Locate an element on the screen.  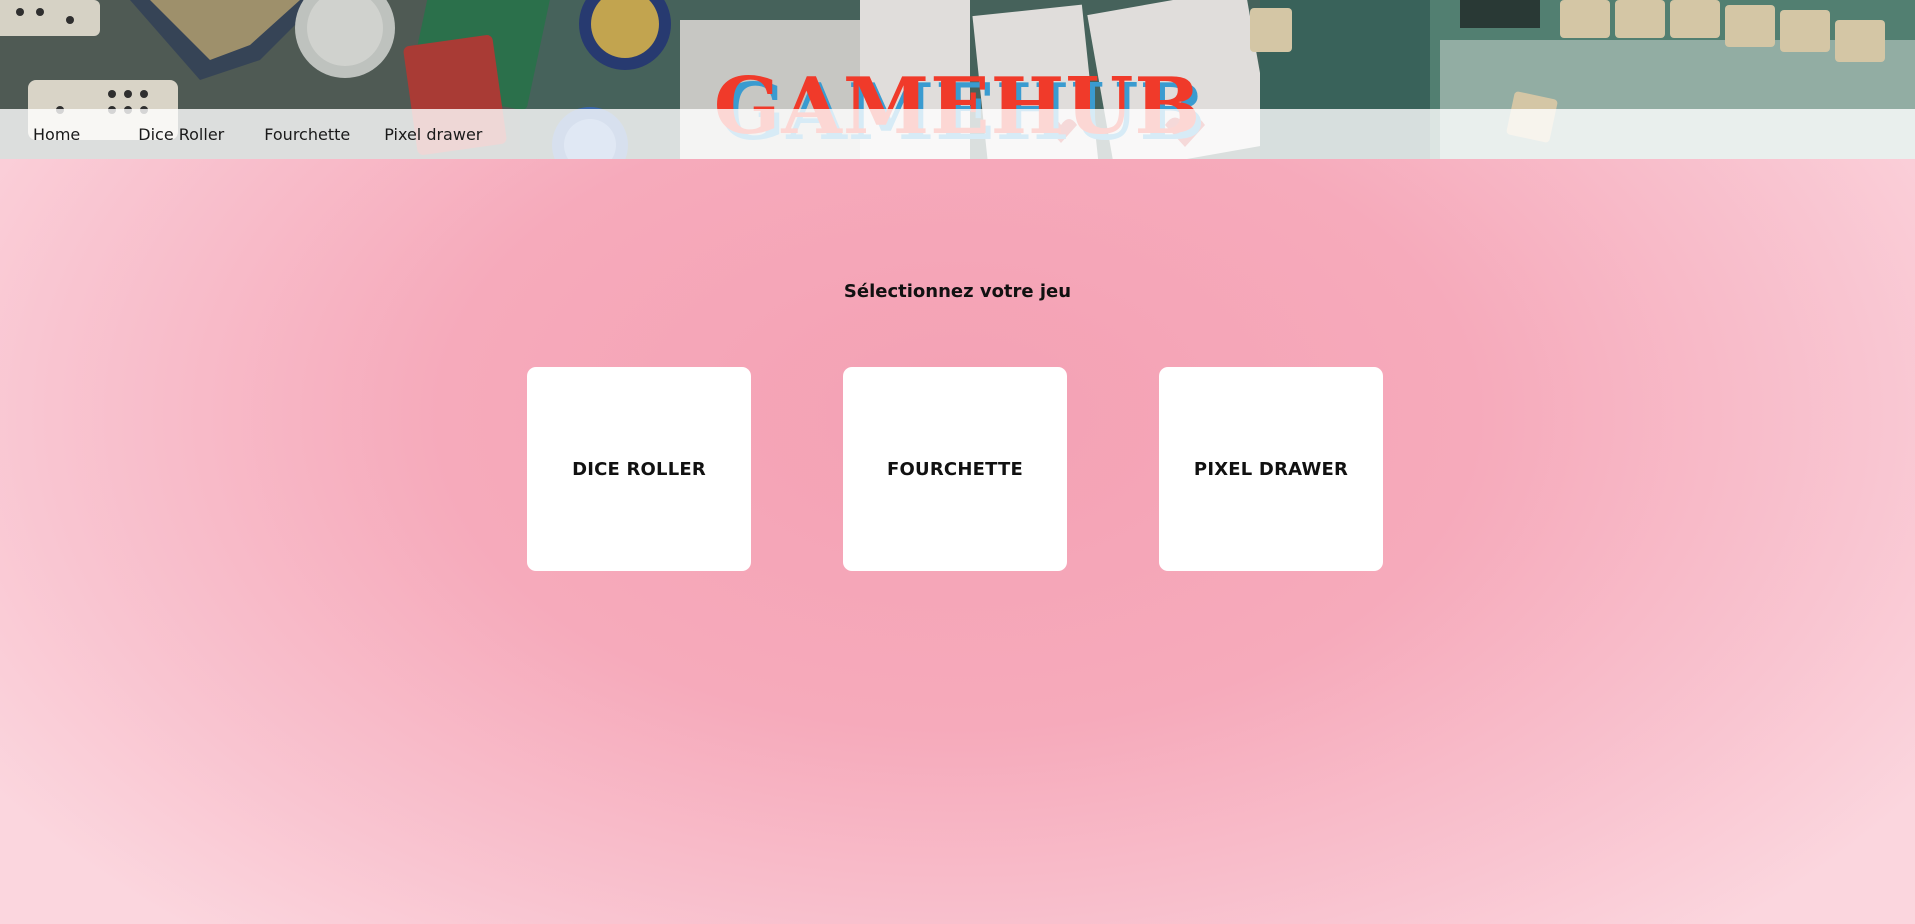
main-navigation: Home Dice Roller Fourchette Pixel drawer is located at coordinates (957, 134).